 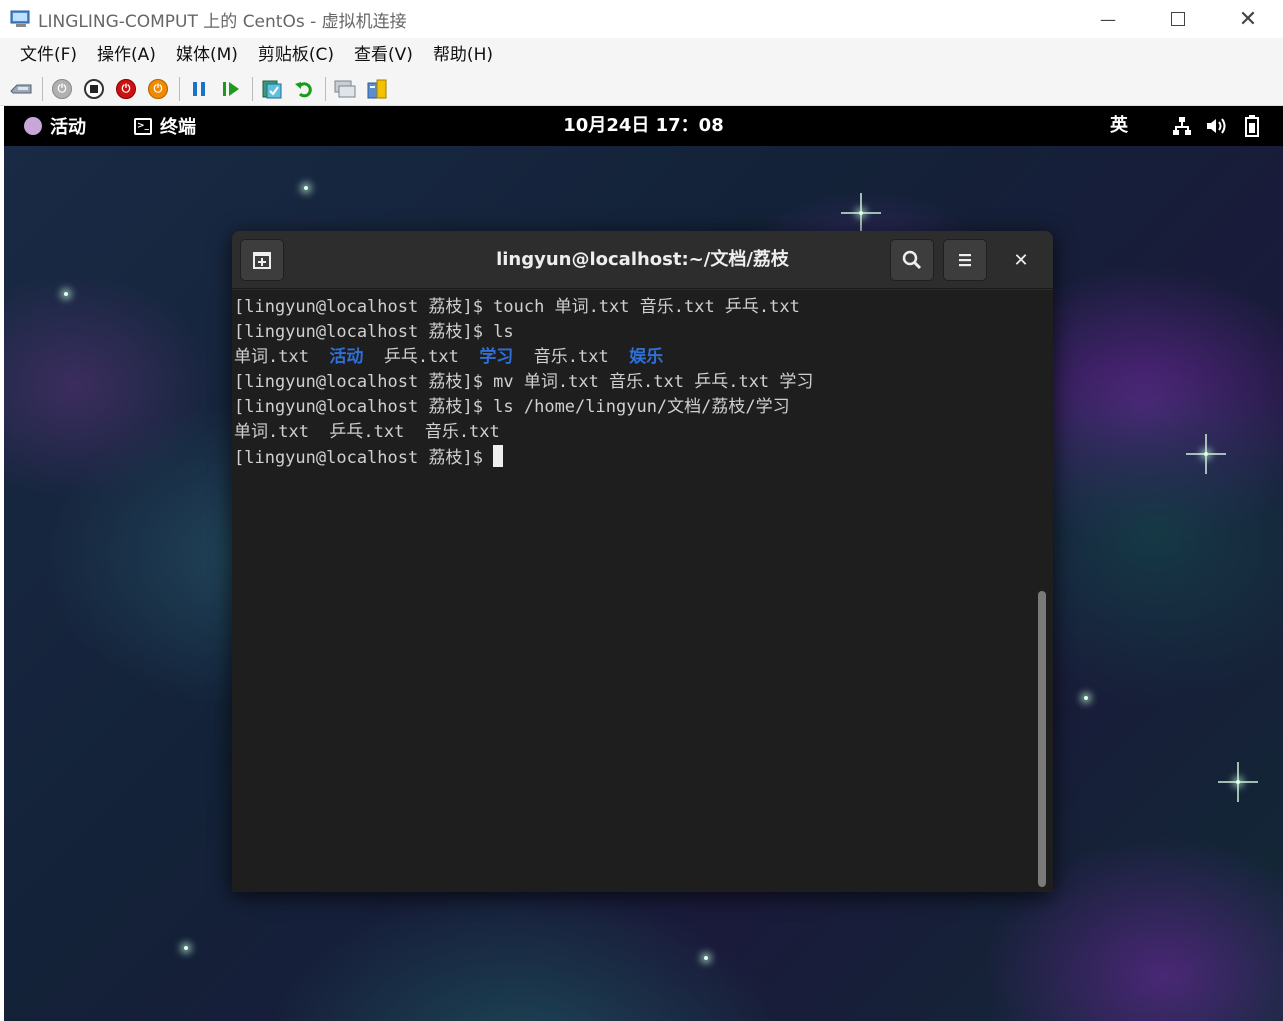 I want to click on system-menu, so click(x=1222, y=126).